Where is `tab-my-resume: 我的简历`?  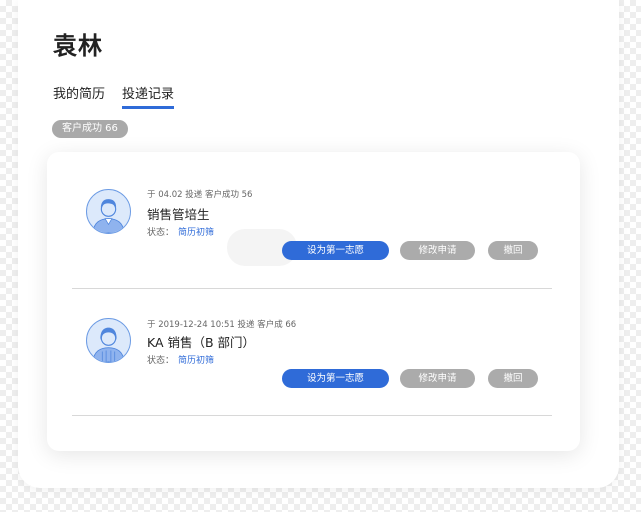
tab-my-resume: 我的简历 is located at coordinates (79, 96).